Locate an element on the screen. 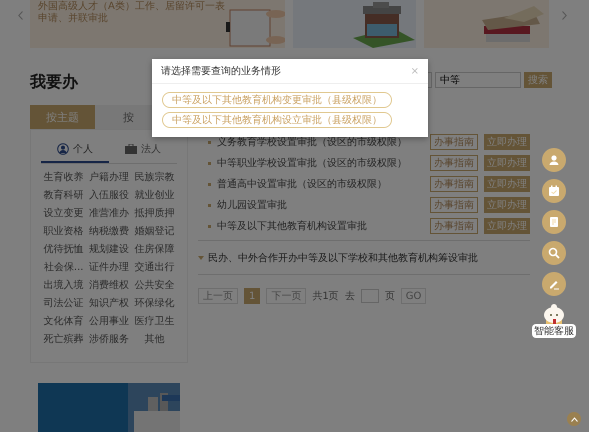  service-group: 民办、中外合作开办中等及以下学校和其他教育机构筹设审批 is located at coordinates (364, 258).